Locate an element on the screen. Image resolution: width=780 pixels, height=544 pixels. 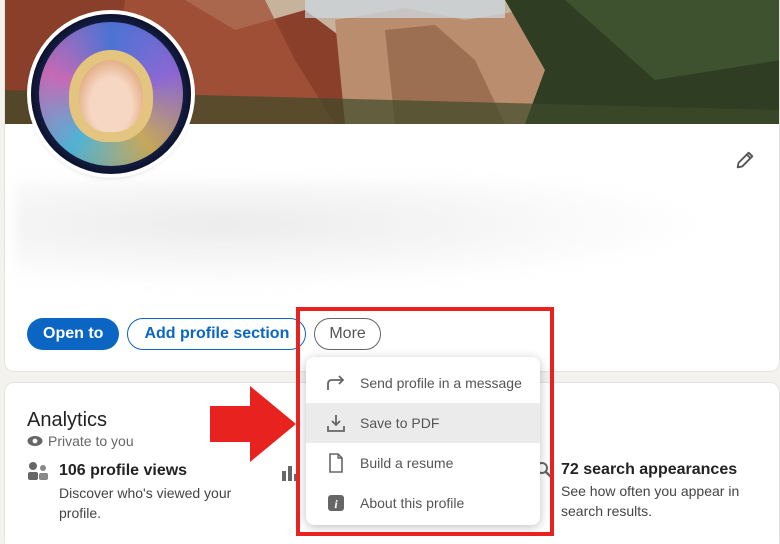
eye-icon is located at coordinates (35, 441).